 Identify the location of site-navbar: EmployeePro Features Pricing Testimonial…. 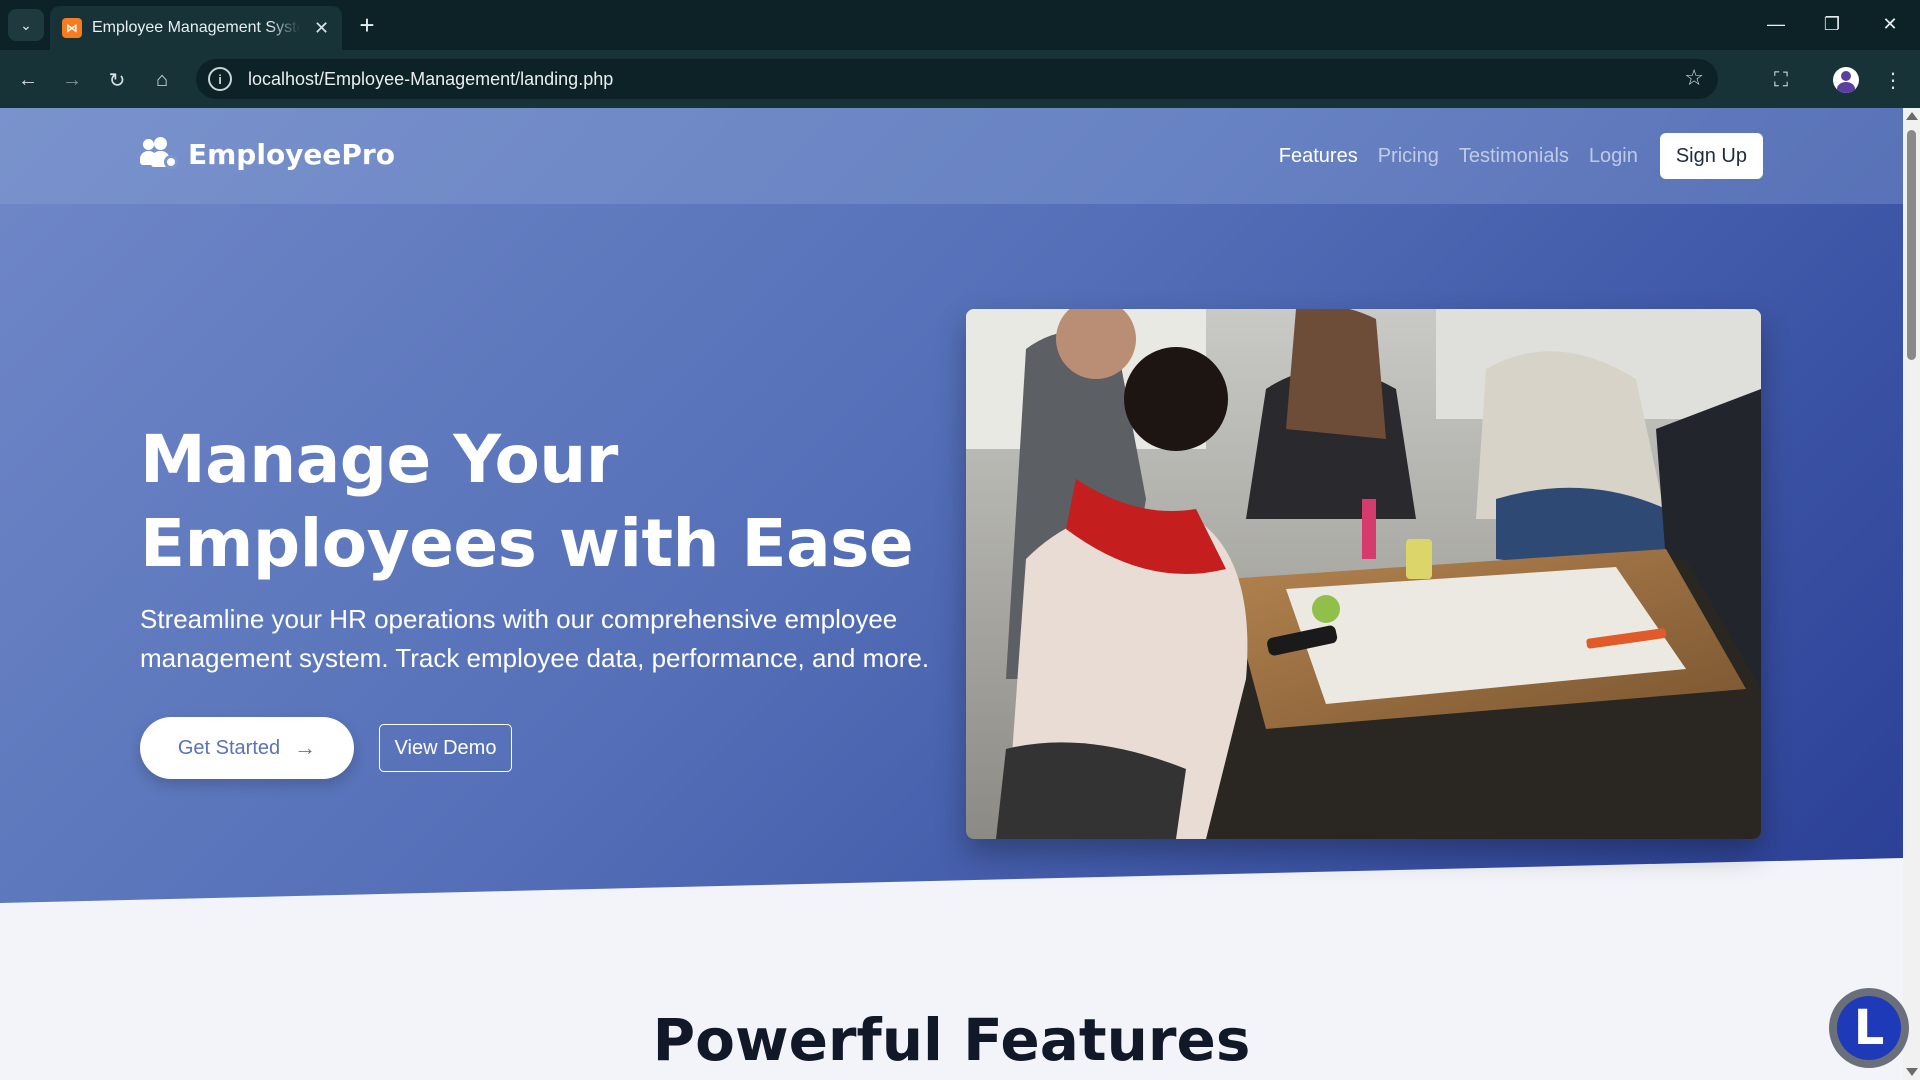
(951, 156).